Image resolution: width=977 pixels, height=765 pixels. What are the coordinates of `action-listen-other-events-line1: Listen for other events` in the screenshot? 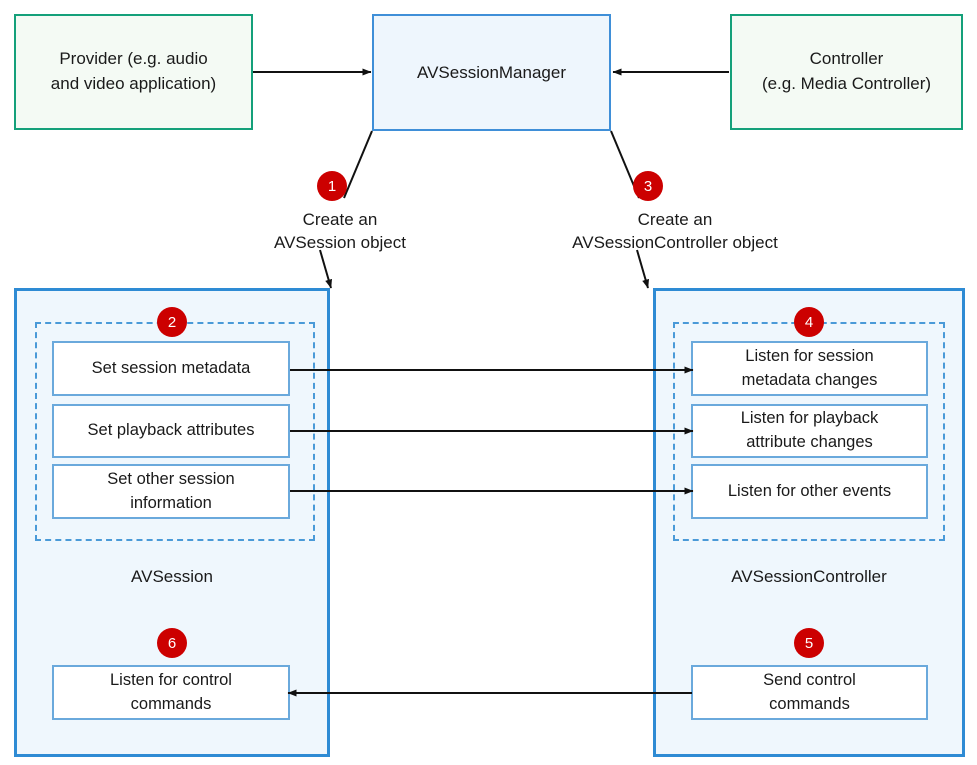 It's located at (809, 490).